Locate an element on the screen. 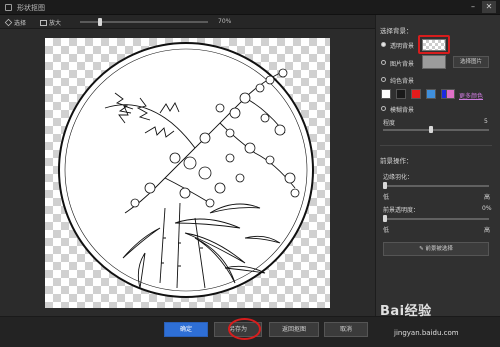  fg-section-title: 前景操作： is located at coordinates (396, 161).